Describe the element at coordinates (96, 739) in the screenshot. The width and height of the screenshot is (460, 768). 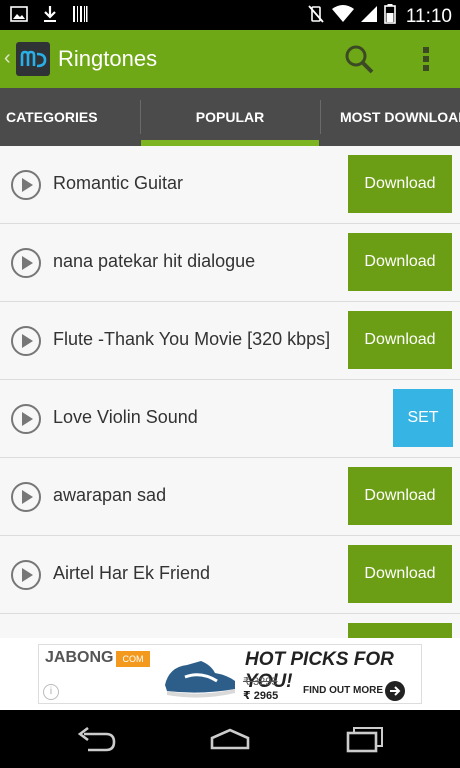
I see `back-nav-icon` at that location.